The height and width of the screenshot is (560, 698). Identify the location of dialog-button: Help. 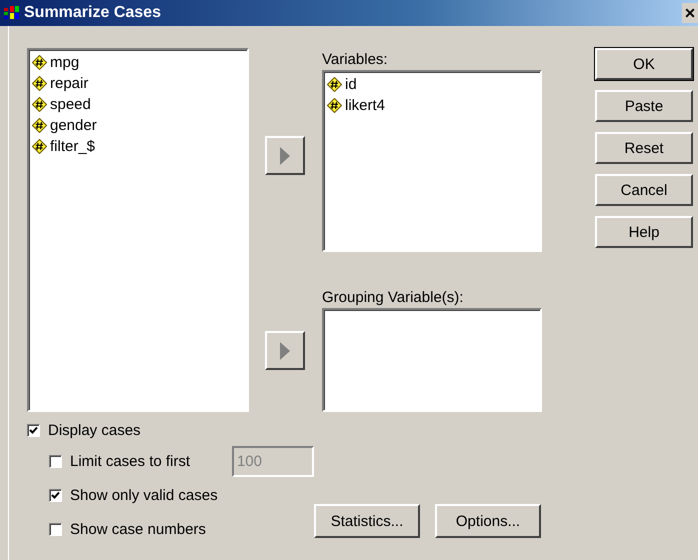
(644, 232).